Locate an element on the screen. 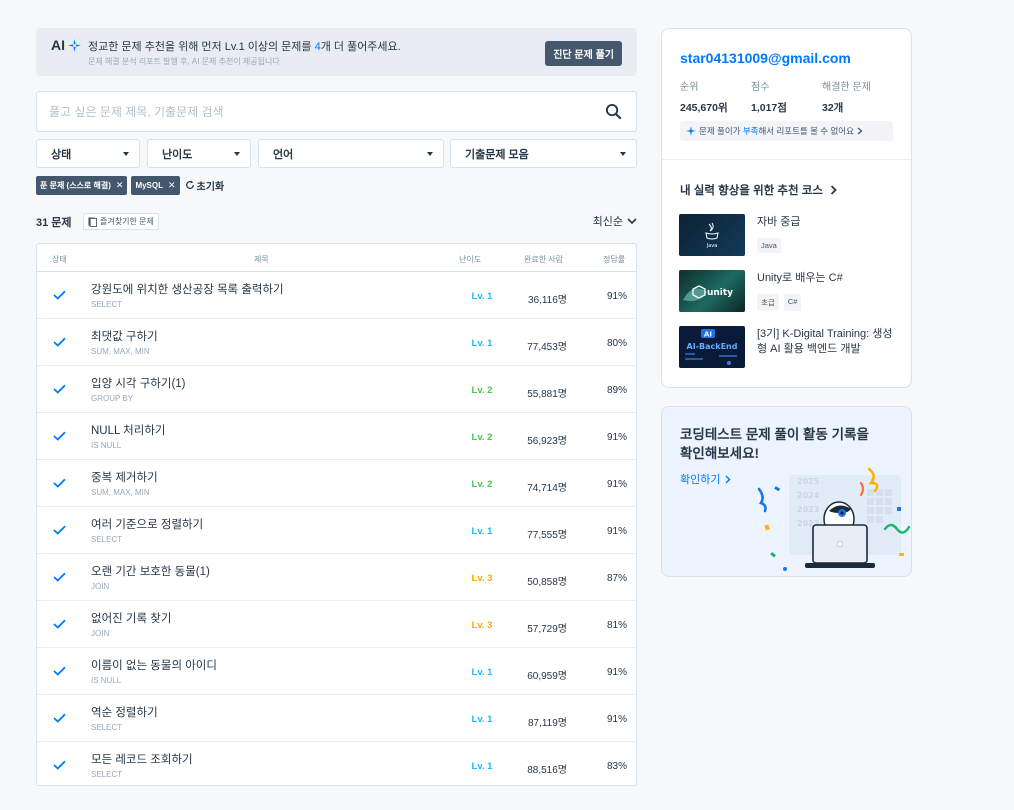  coding-activity-illustration: 2025 2024 2023 2022 is located at coordinates (834, 519).